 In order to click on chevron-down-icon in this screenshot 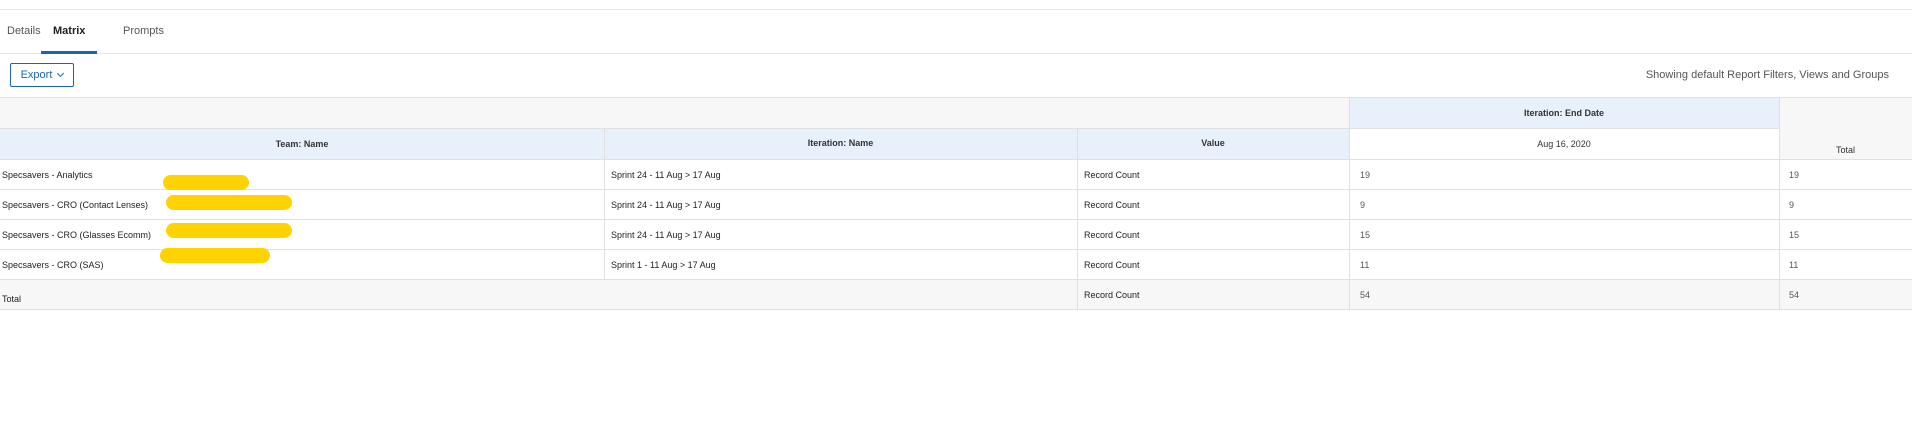, I will do `click(61, 73)`.